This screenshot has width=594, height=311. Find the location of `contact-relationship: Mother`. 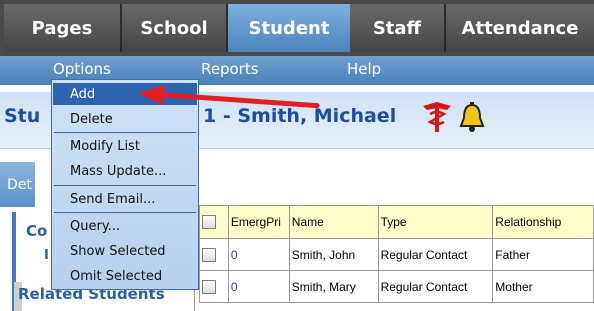

contact-relationship: Mother is located at coordinates (543, 286).